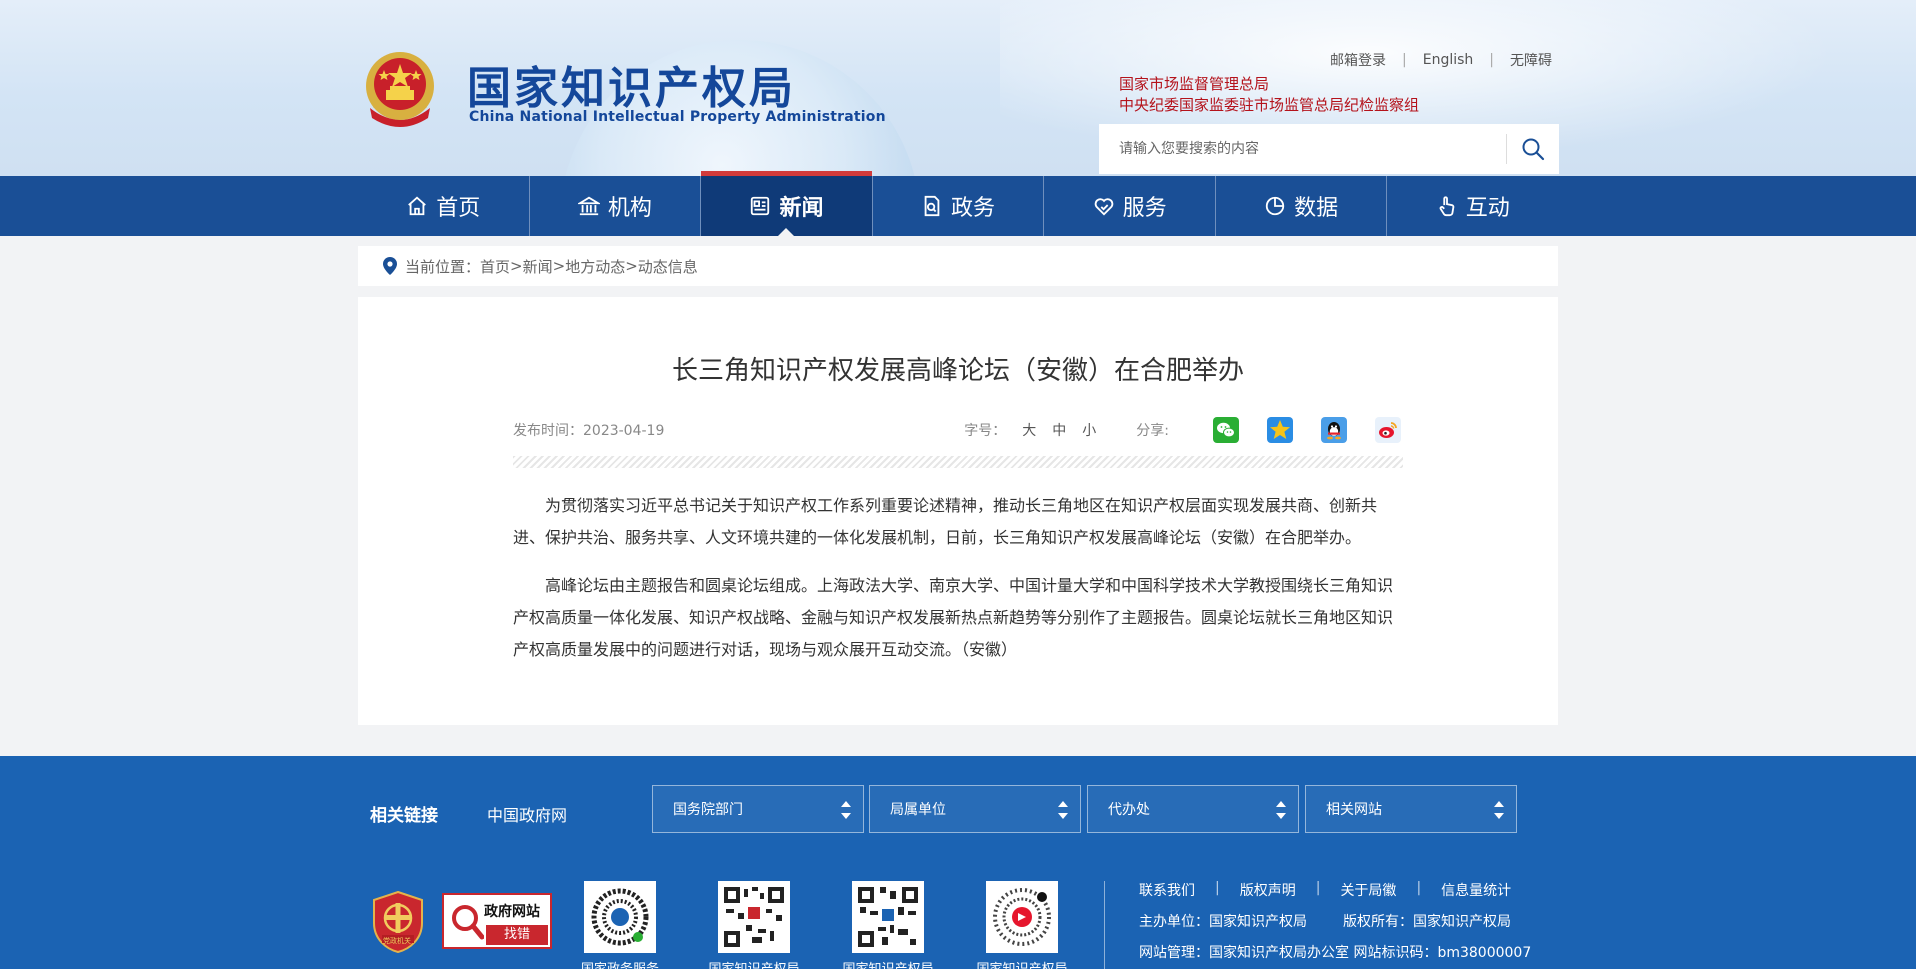 The height and width of the screenshot is (969, 1916). What do you see at coordinates (1167, 890) in the screenshot?
I see `contact-us-link: 联系我们` at bounding box center [1167, 890].